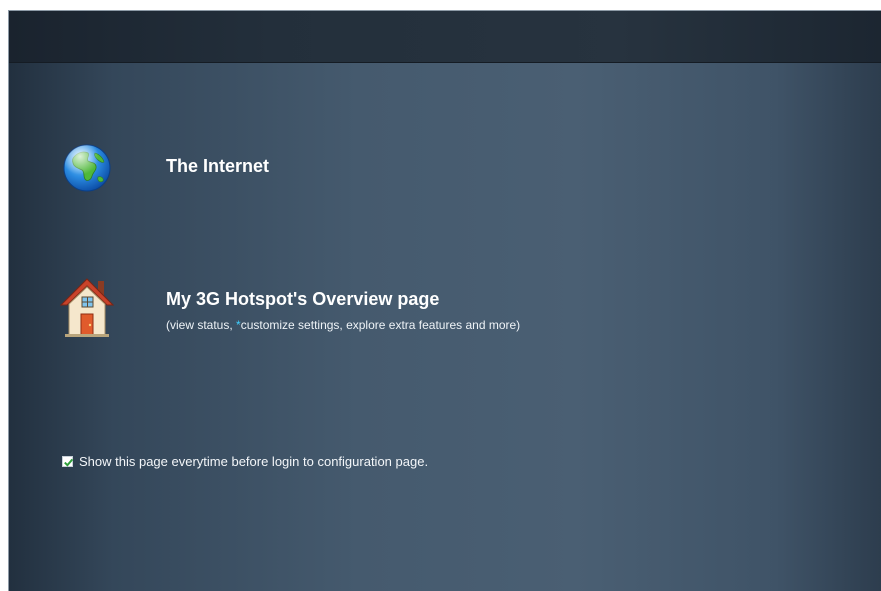 Image resolution: width=881 pixels, height=591 pixels. I want to click on top-bar, so click(445, 37).